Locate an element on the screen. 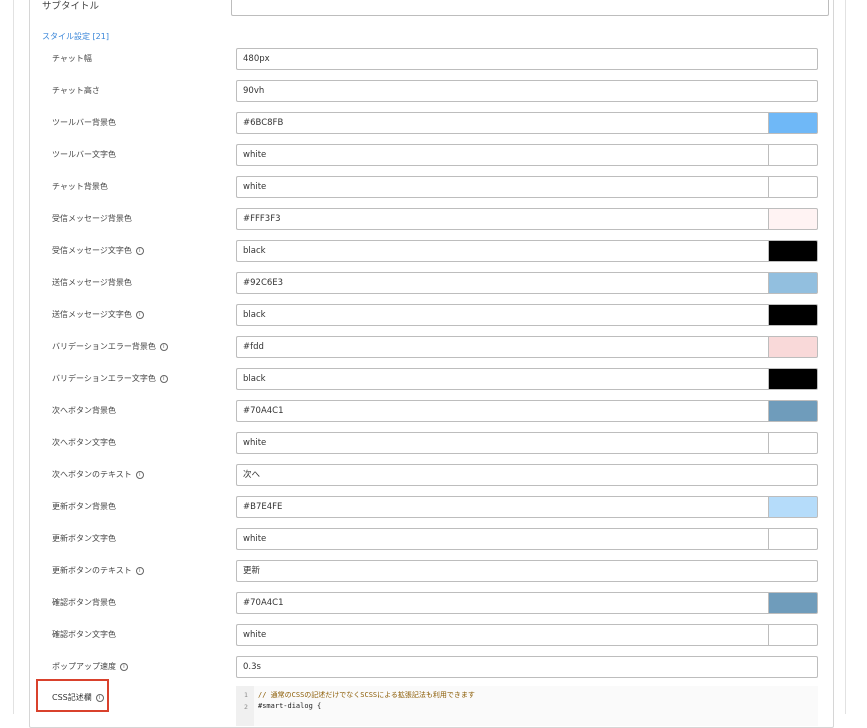  style-field-label: 更新ボタン背景色 is located at coordinates (84, 506).